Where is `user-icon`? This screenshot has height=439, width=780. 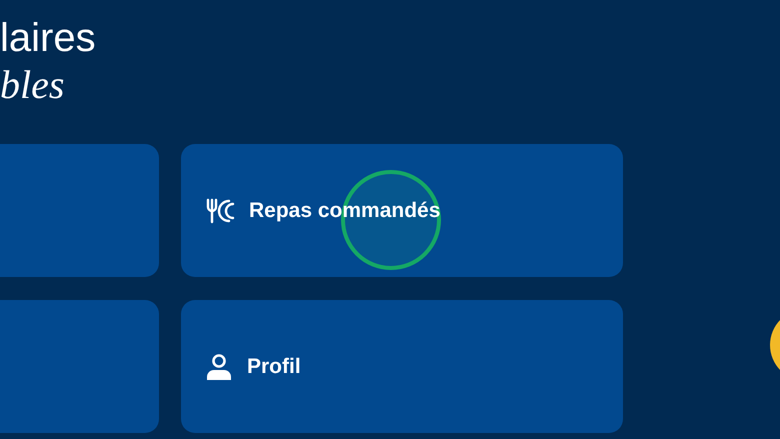 user-icon is located at coordinates (219, 366).